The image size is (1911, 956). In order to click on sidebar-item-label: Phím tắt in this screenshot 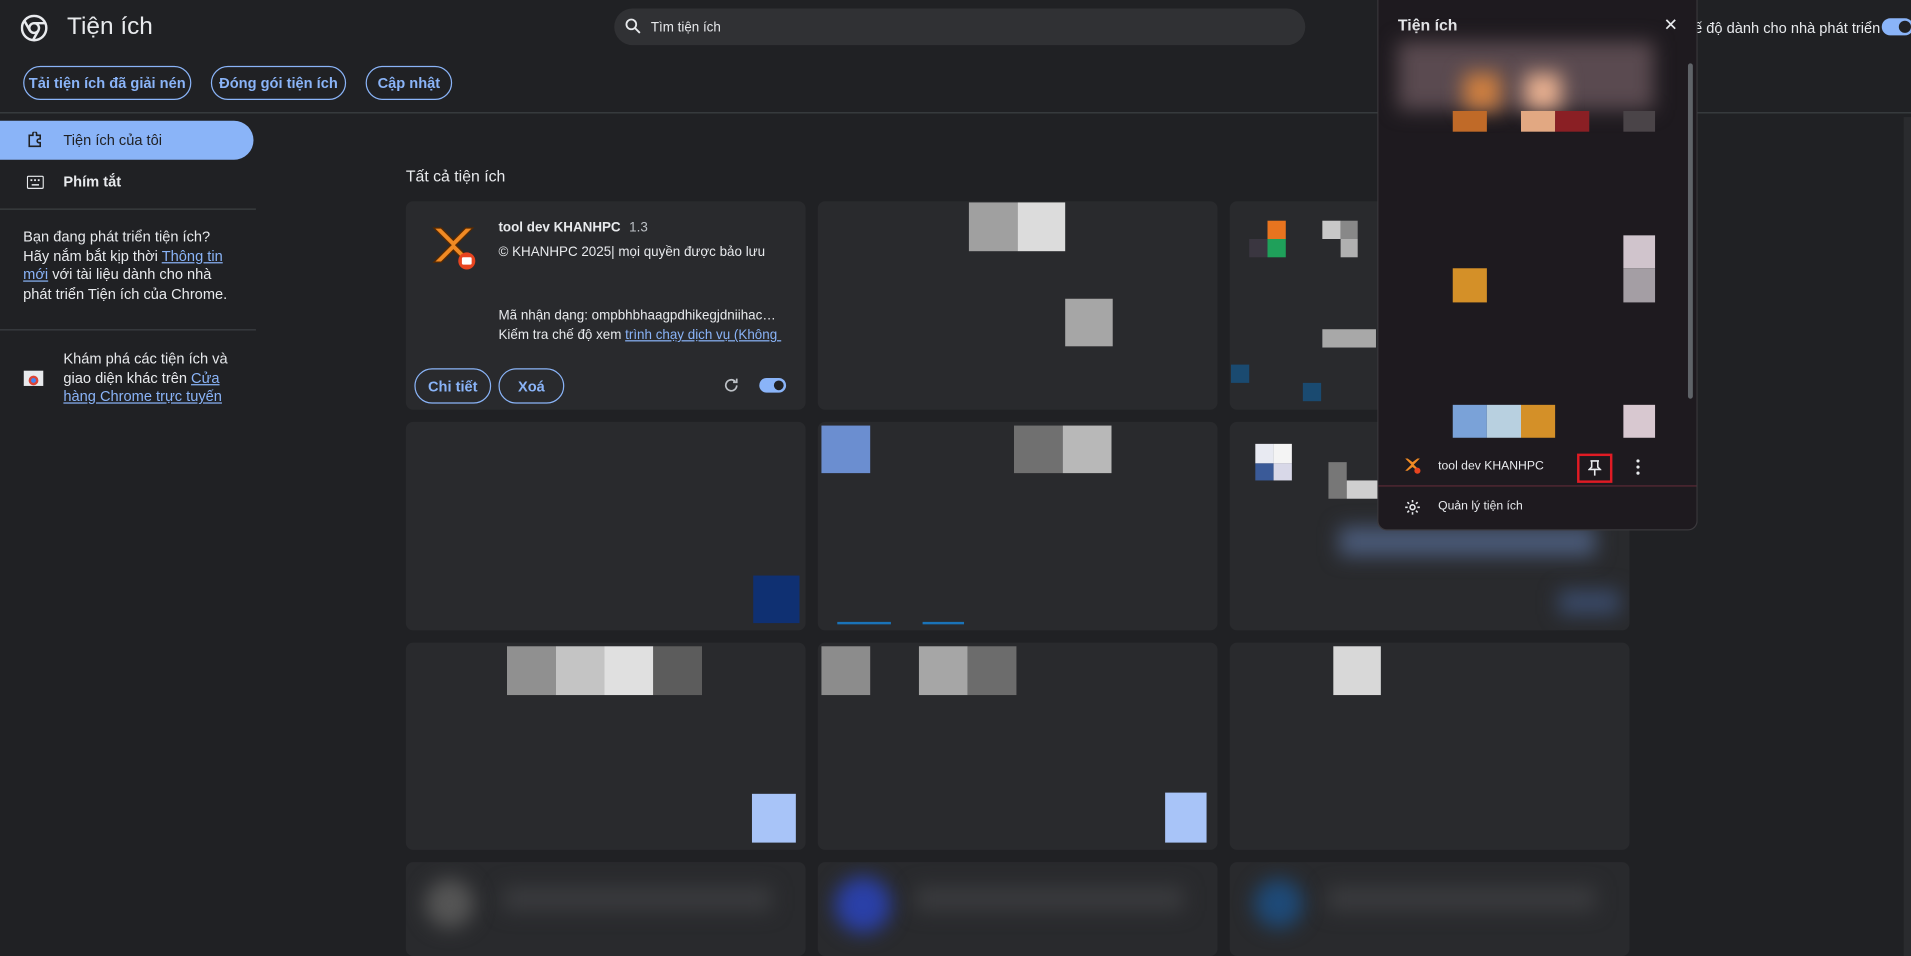, I will do `click(92, 182)`.